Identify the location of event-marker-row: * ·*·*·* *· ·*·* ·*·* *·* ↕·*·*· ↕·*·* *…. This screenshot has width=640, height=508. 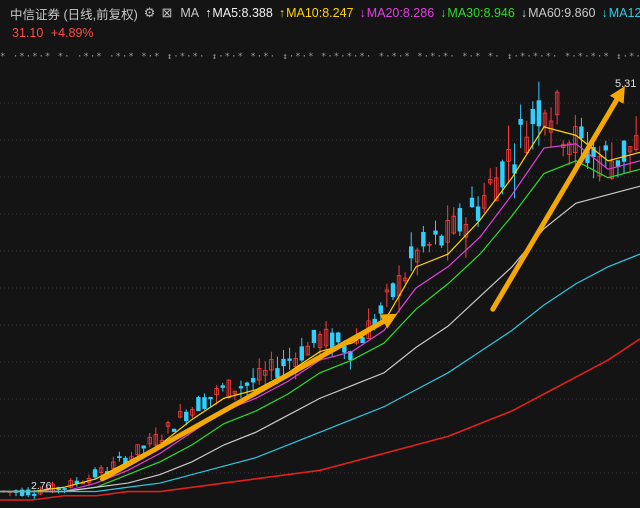
(320, 59).